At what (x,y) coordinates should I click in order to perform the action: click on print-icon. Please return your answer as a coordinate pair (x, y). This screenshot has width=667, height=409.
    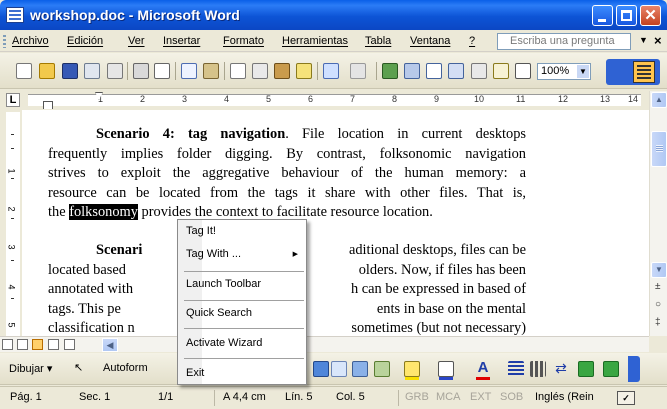
    Looking at the image, I should click on (141, 71).